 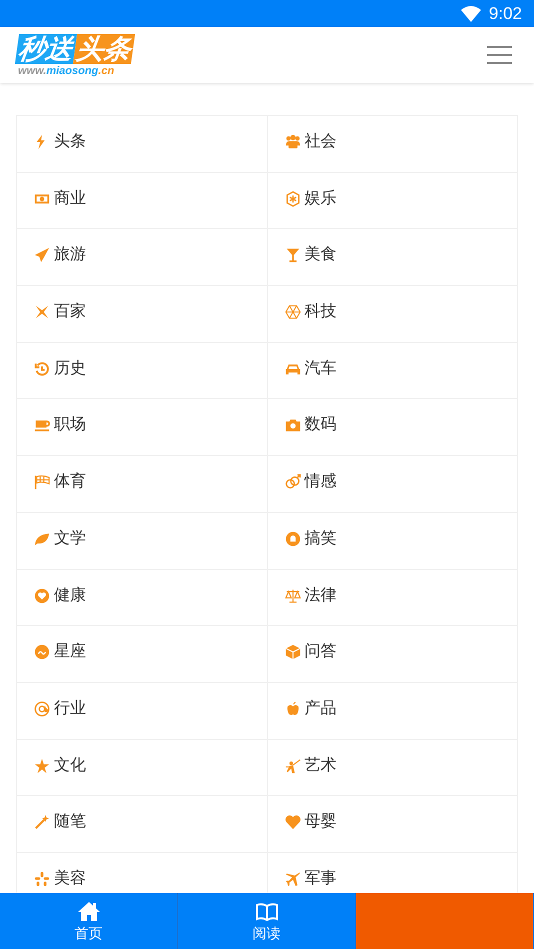 I want to click on category-item: 数码, so click(x=393, y=427).